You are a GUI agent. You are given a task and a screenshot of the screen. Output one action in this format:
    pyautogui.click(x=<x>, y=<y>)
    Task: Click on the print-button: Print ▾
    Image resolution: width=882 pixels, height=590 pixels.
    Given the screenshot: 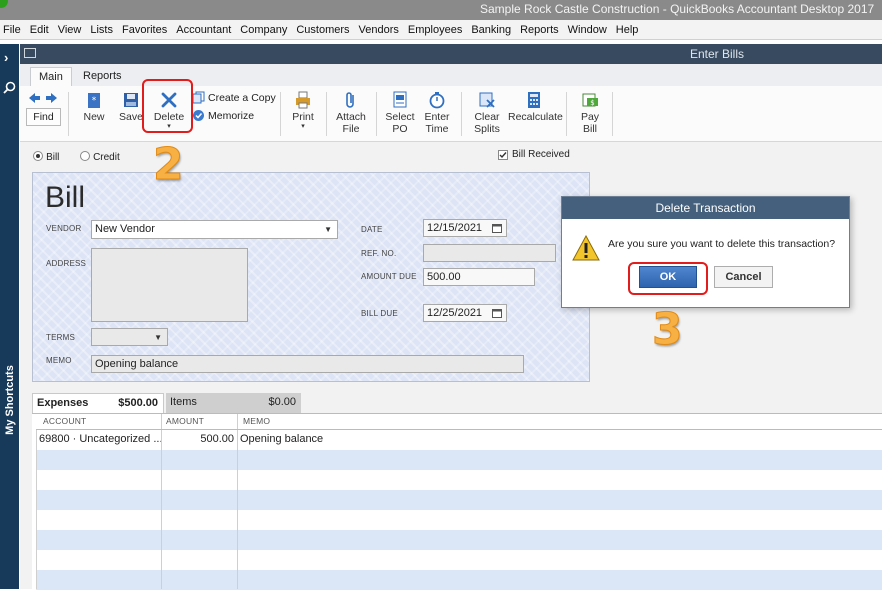 What is the action you would take?
    pyautogui.click(x=303, y=110)
    